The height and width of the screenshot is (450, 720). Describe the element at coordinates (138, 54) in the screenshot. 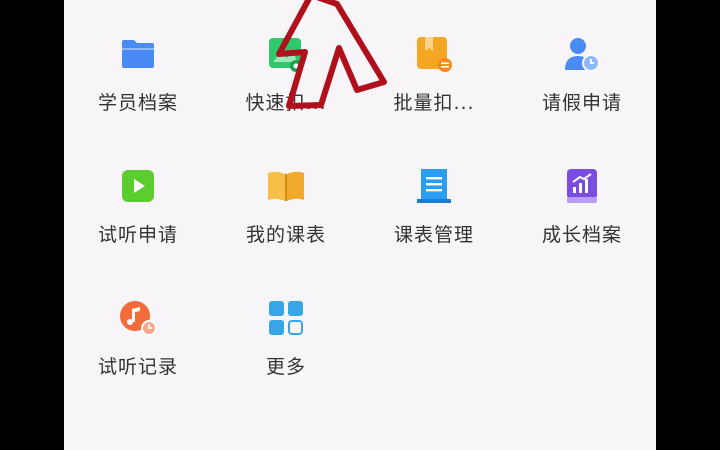

I see `folder-icon` at that location.